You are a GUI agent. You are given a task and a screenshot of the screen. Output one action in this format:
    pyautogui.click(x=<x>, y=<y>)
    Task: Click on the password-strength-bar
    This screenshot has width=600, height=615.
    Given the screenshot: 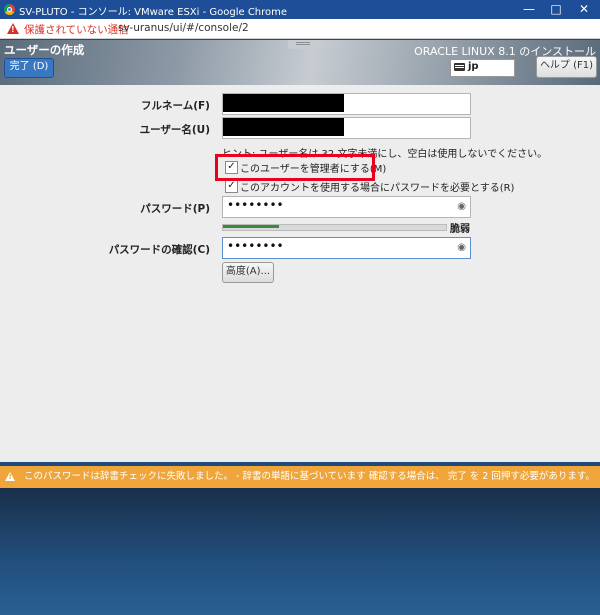 What is the action you would take?
    pyautogui.click(x=334, y=227)
    